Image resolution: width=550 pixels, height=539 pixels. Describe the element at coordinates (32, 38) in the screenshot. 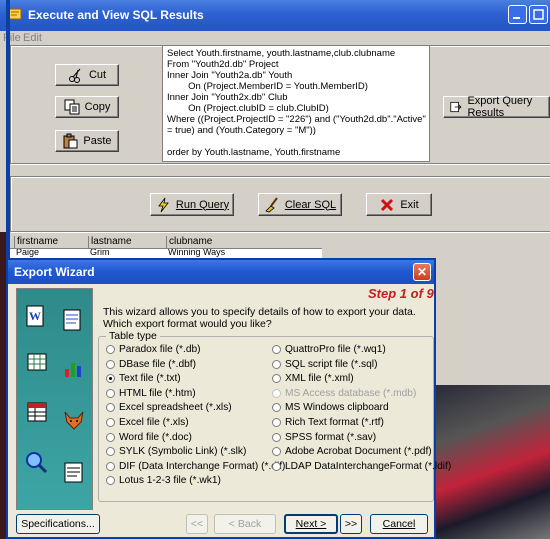

I see `menu-edit: Edit` at that location.